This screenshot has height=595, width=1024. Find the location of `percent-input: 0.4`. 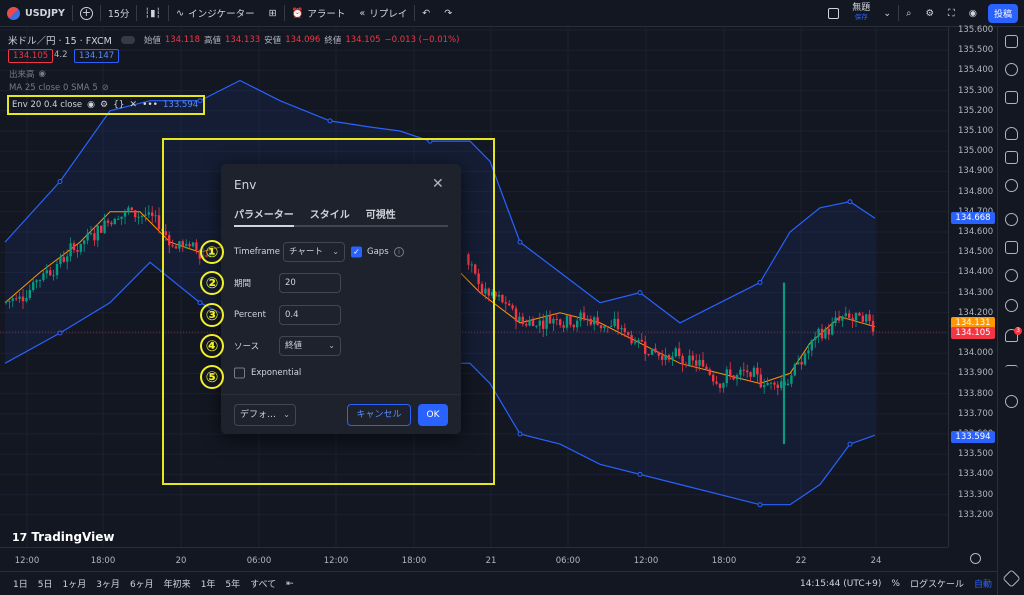

percent-input: 0.4 is located at coordinates (310, 315).